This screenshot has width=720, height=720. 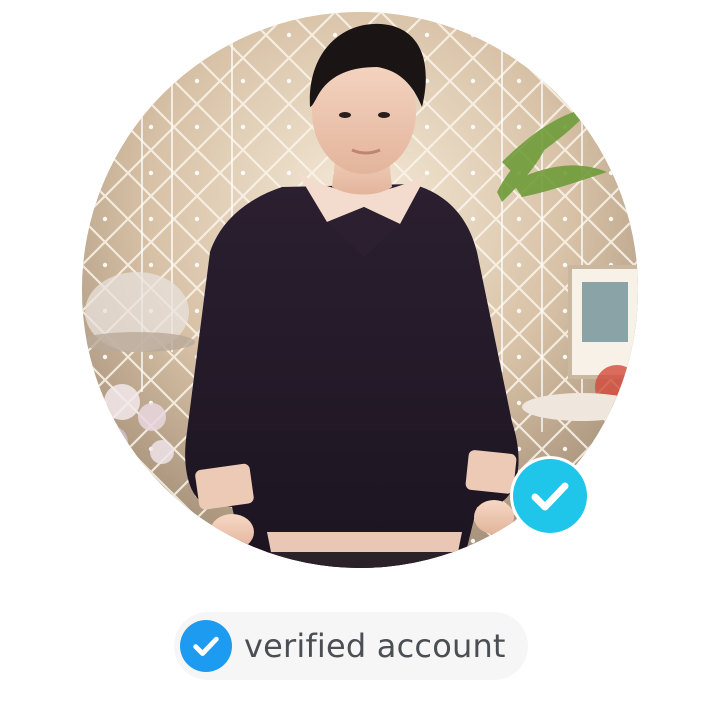 I want to click on verified-account-text: verified account, so click(x=375, y=646).